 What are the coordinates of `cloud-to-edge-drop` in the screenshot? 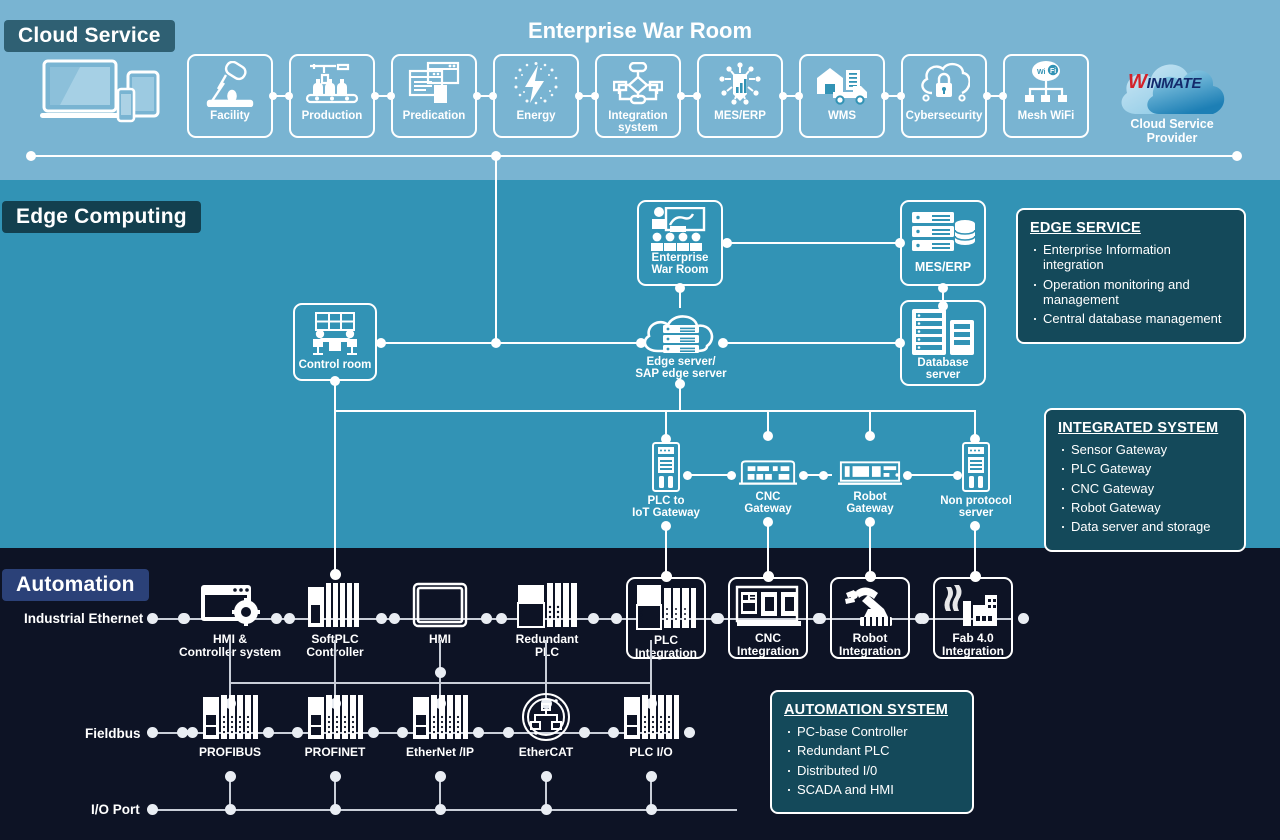 It's located at (496, 251).